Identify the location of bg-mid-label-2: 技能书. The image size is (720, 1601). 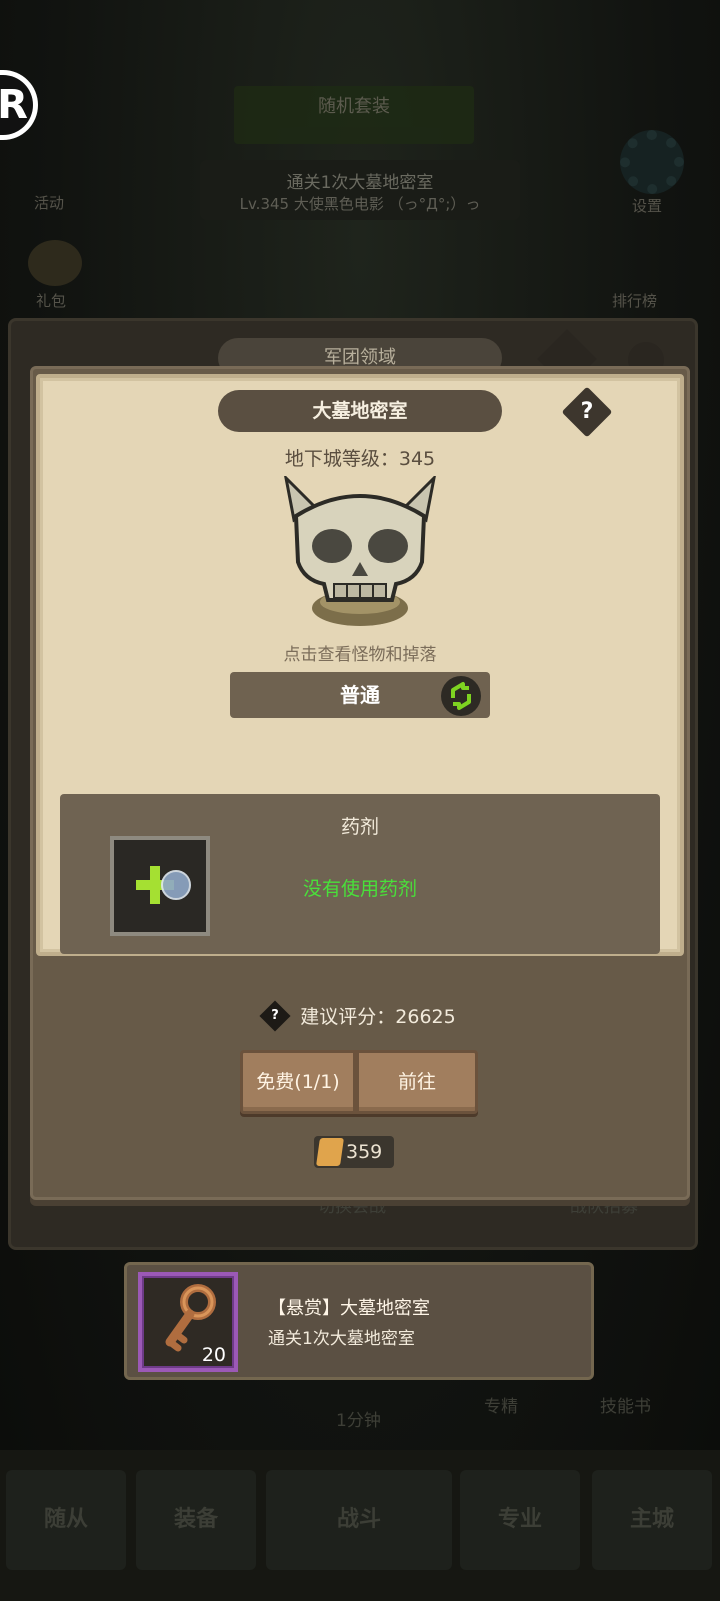
(625, 1407).